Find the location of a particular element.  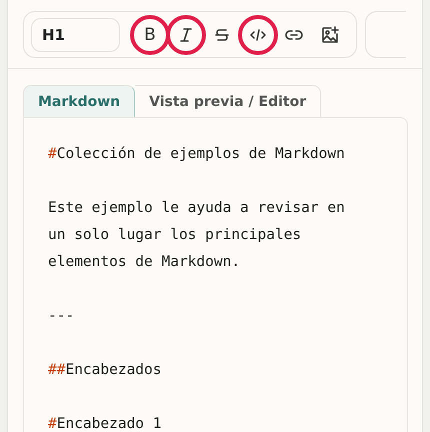

code-line: Este ejemplo le ayuda a revisar en is located at coordinates (196, 208).